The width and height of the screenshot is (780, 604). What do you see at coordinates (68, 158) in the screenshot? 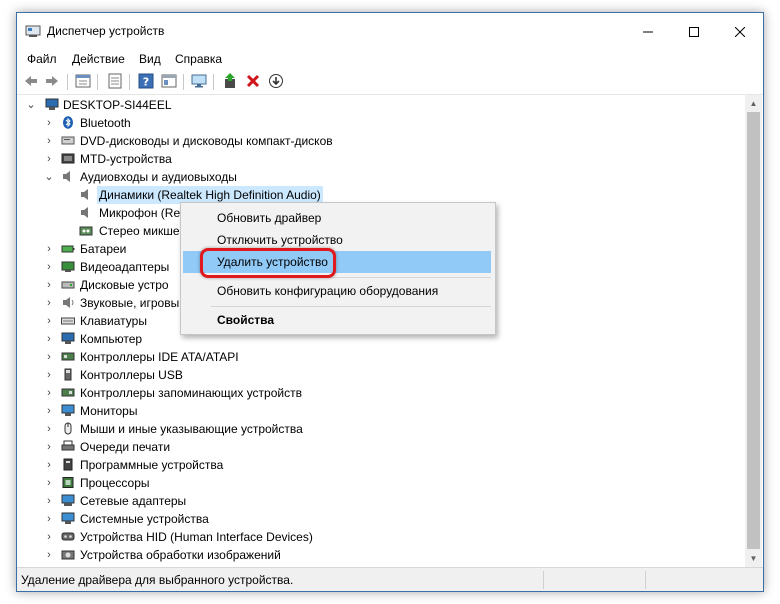
I see `mtd-icon` at bounding box center [68, 158].